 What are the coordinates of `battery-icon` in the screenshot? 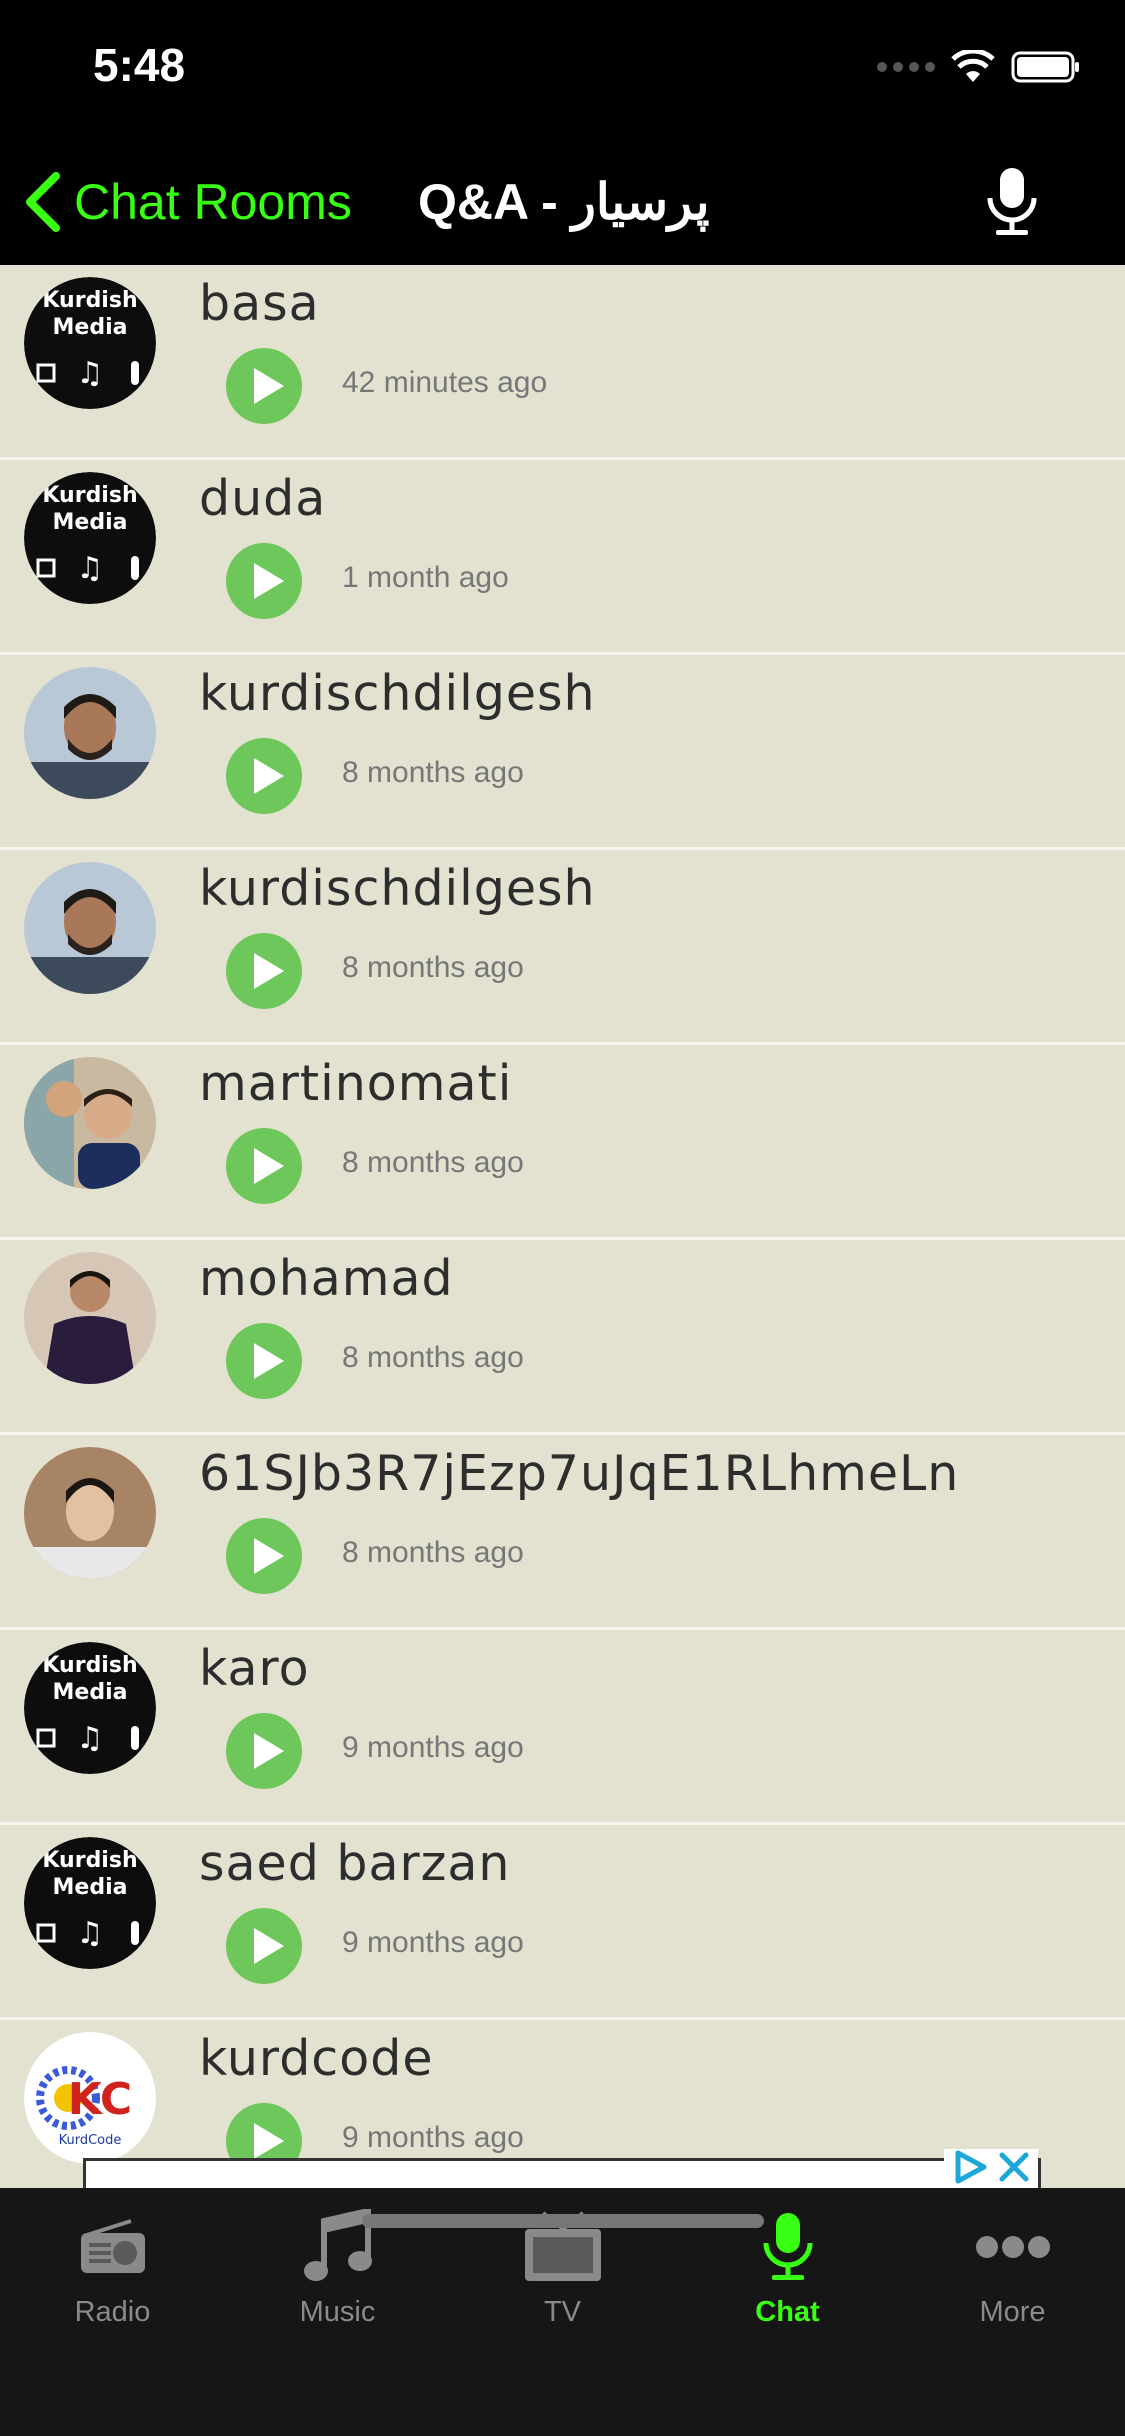 It's located at (1045, 67).